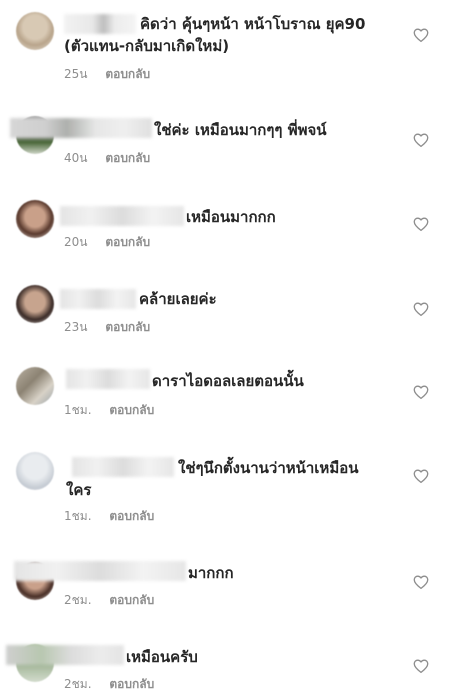 This screenshot has height=696, width=456. I want to click on comment-meta: 25น ตอบกลับ, so click(107, 74).